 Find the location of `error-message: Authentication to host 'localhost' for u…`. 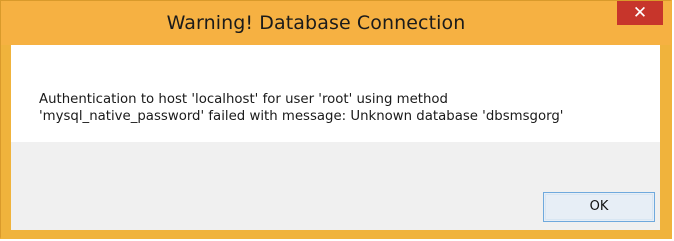

error-message: Authentication to host 'localhost' for u… is located at coordinates (344, 108).